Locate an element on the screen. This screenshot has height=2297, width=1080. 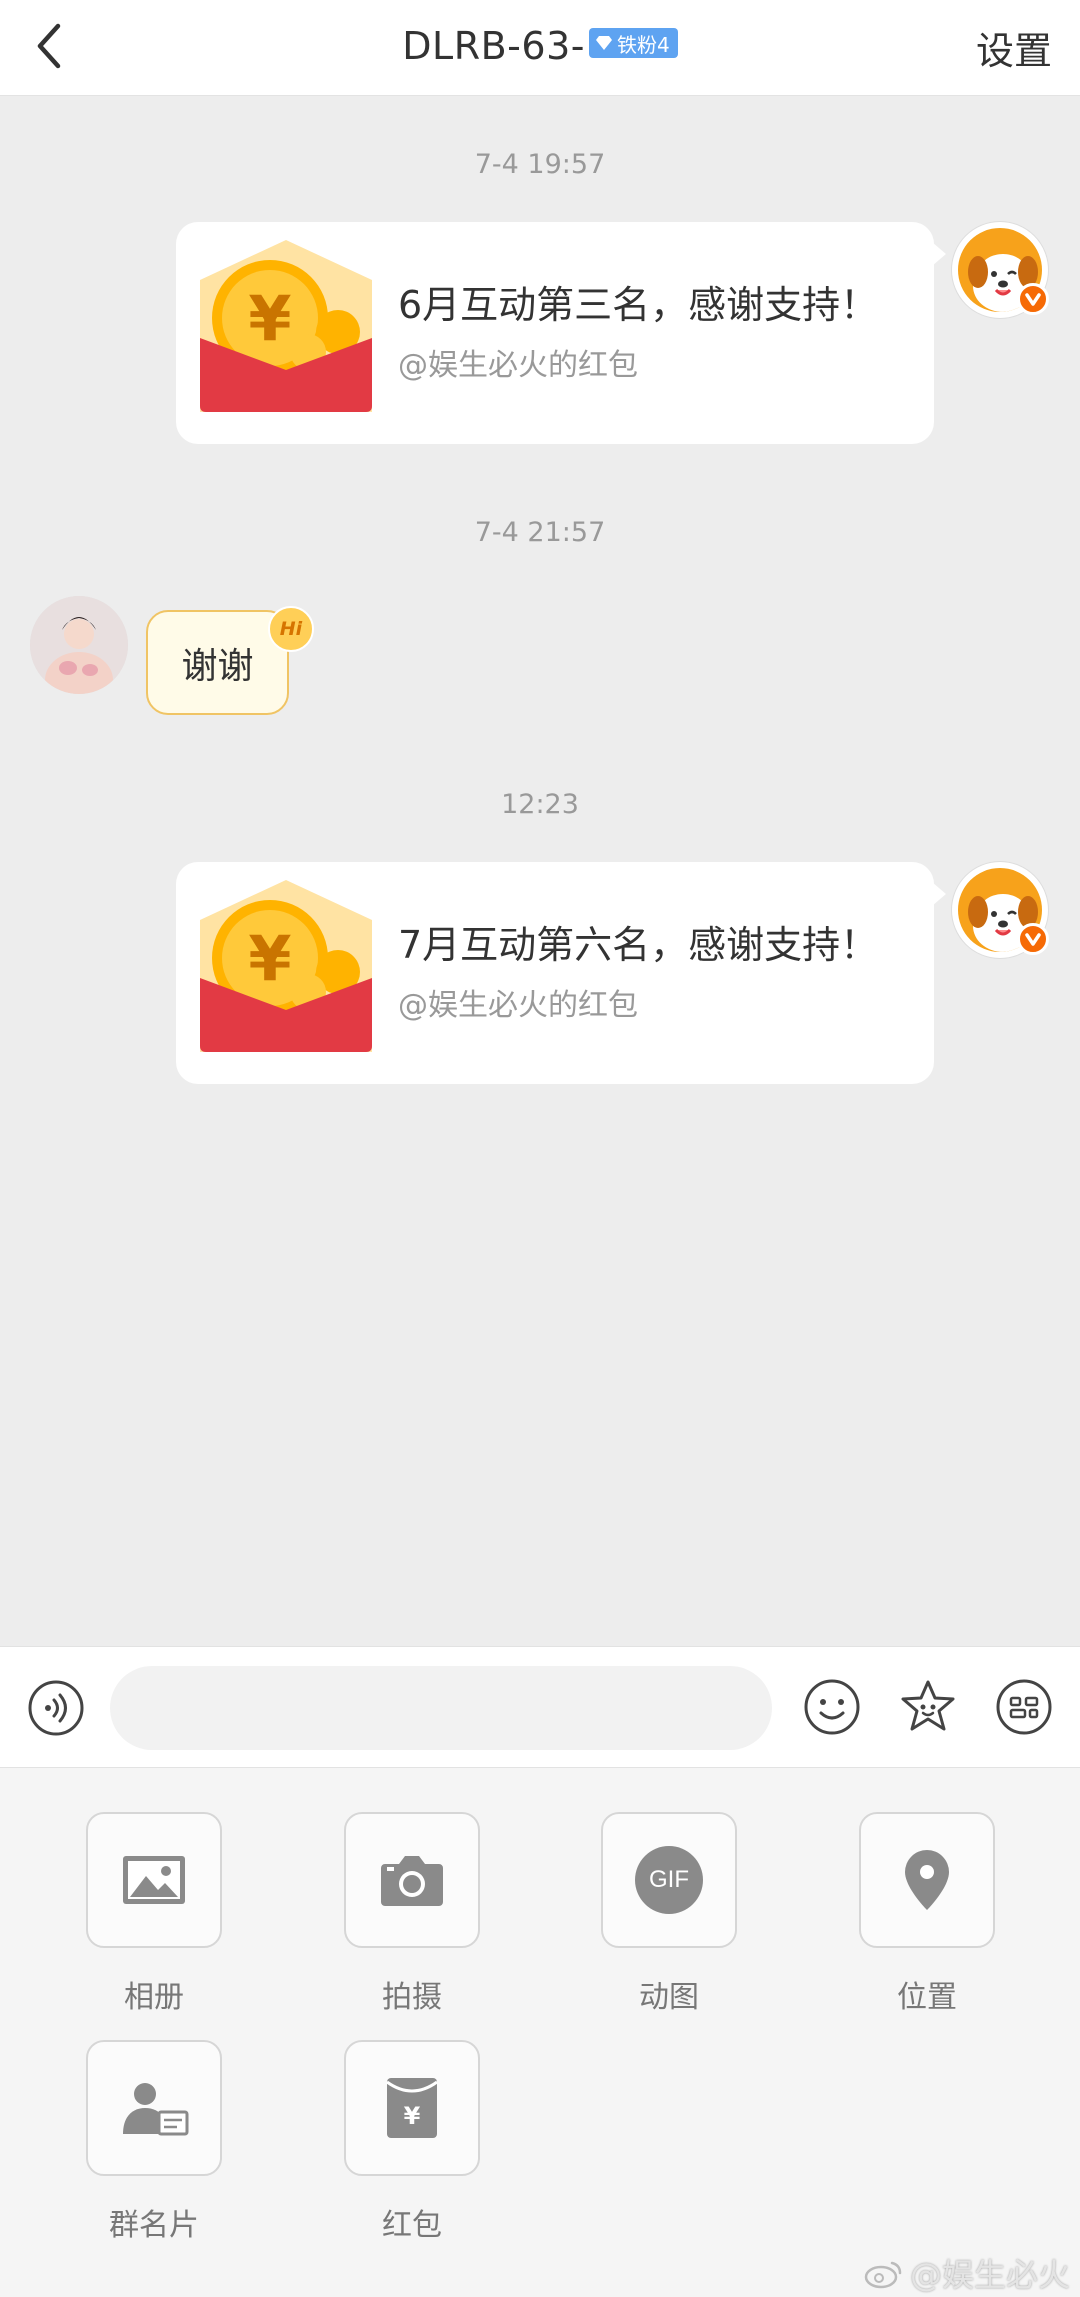
red-packet-title: 6月互动第三名，感谢支持！ is located at coordinates (638, 305).